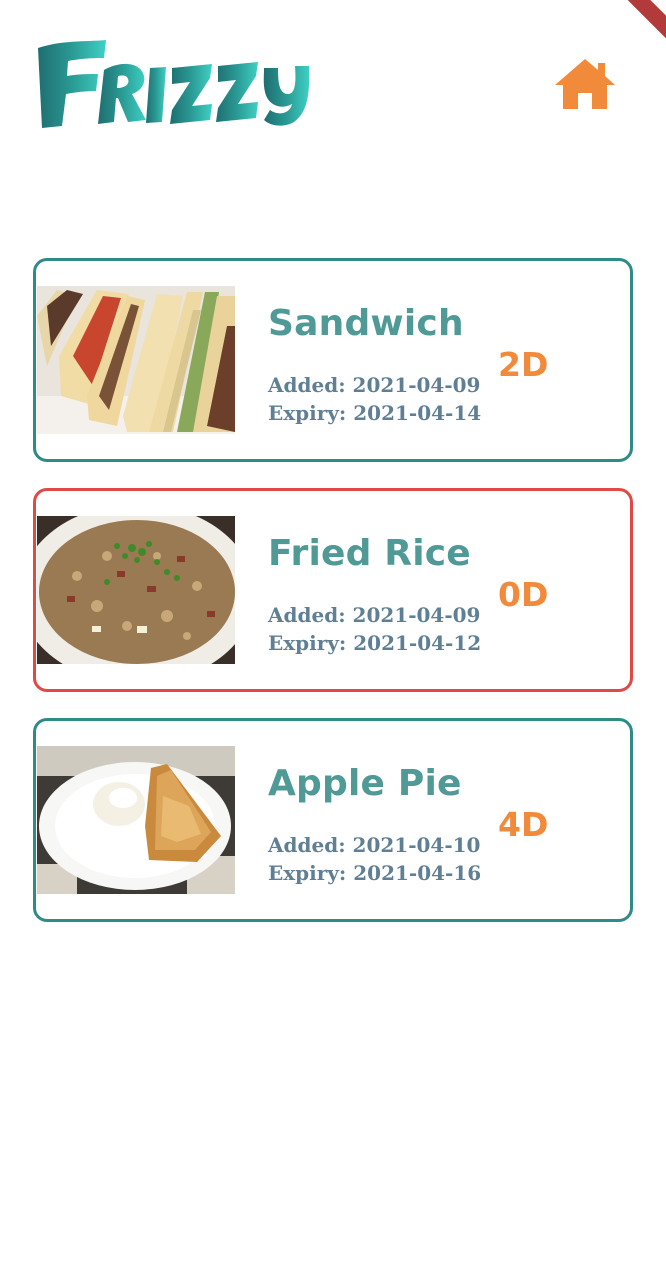 This screenshot has height=1280, width=666. What do you see at coordinates (375, 413) in the screenshot?
I see `expiry-date: Expiry: 2021-04-14` at bounding box center [375, 413].